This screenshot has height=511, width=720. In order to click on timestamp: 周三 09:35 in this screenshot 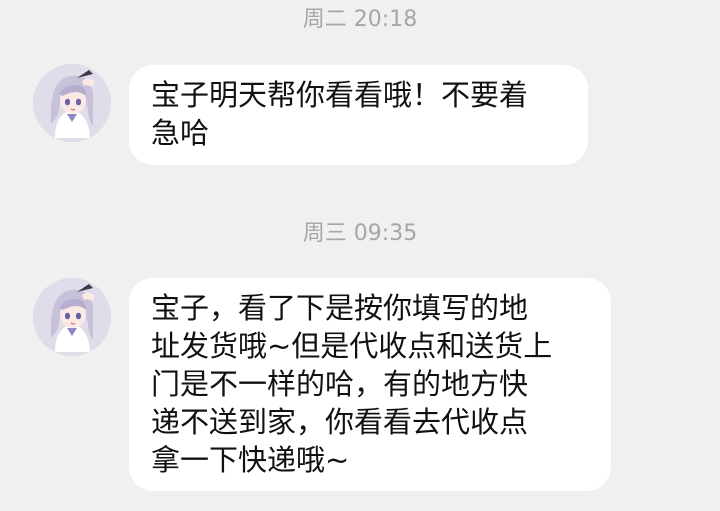, I will do `click(360, 233)`.